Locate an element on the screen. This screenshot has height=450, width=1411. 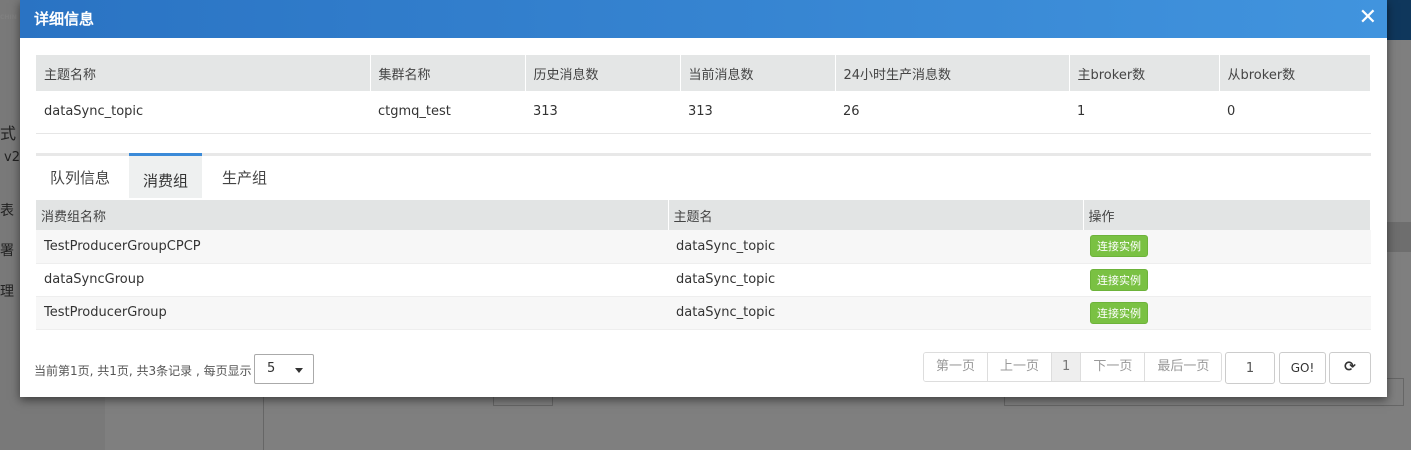
column-header: 消费组名称 is located at coordinates (352, 215).